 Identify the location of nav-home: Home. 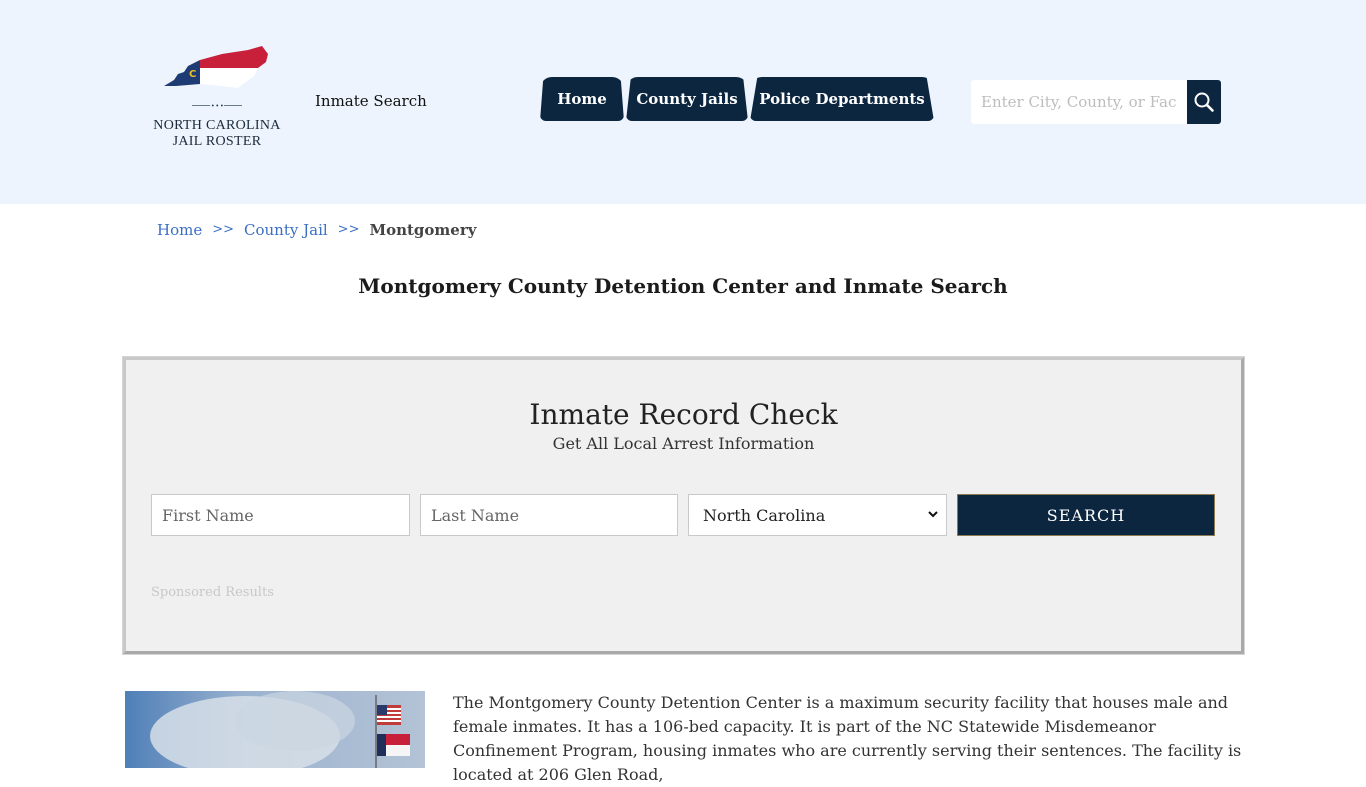
(582, 99).